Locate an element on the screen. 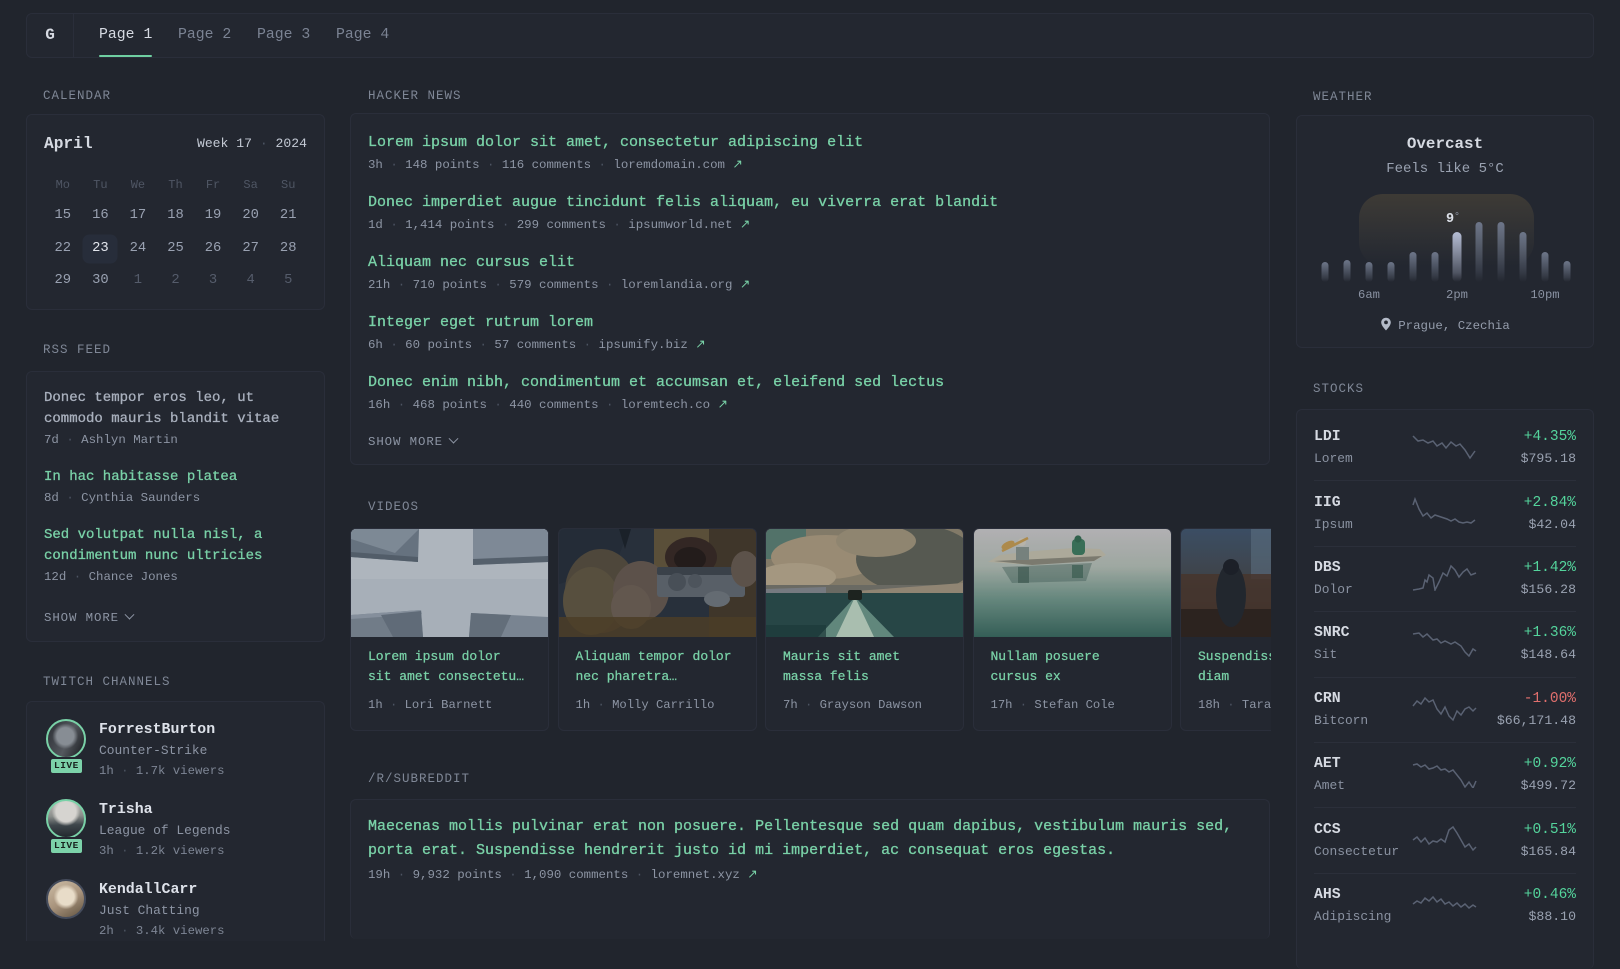  svg-text: 10pm is located at coordinates (1544, 295).